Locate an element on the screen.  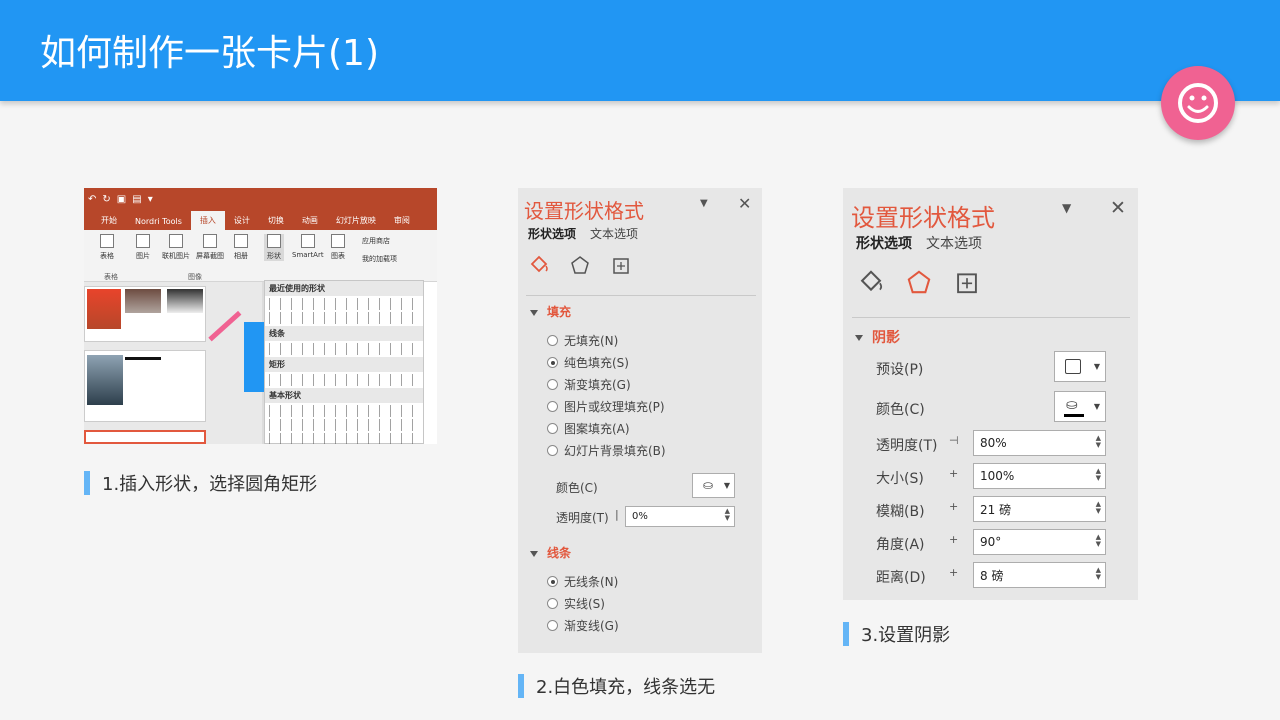
tab-slideshow: 幻灯片放映 is located at coordinates (356, 222).